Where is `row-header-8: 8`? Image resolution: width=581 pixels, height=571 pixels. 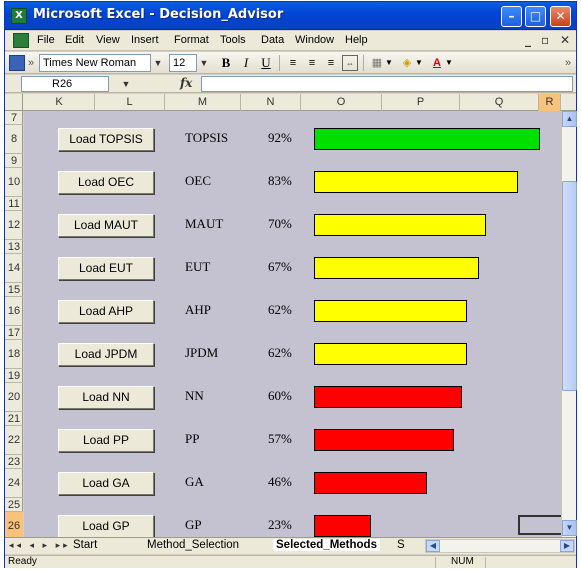 row-header-8: 8 is located at coordinates (14, 139).